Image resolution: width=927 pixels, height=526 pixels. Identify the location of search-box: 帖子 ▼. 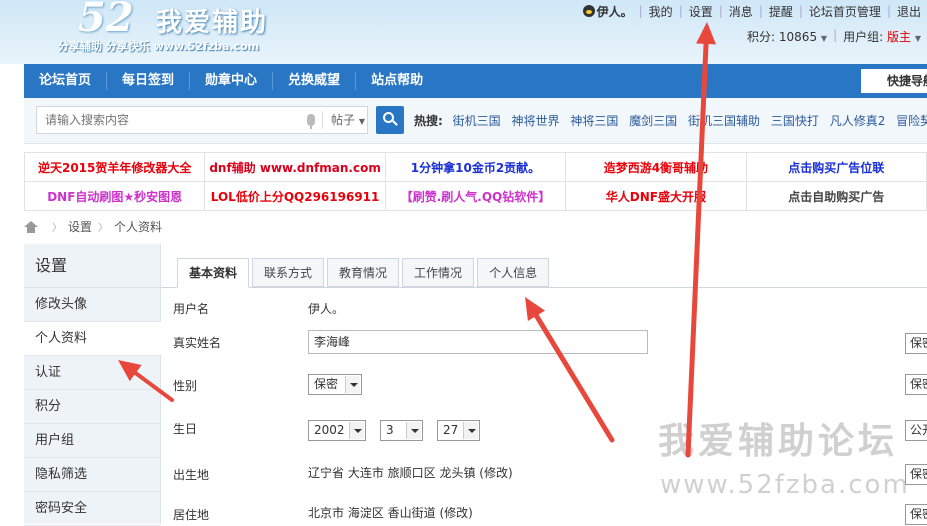
(202, 120).